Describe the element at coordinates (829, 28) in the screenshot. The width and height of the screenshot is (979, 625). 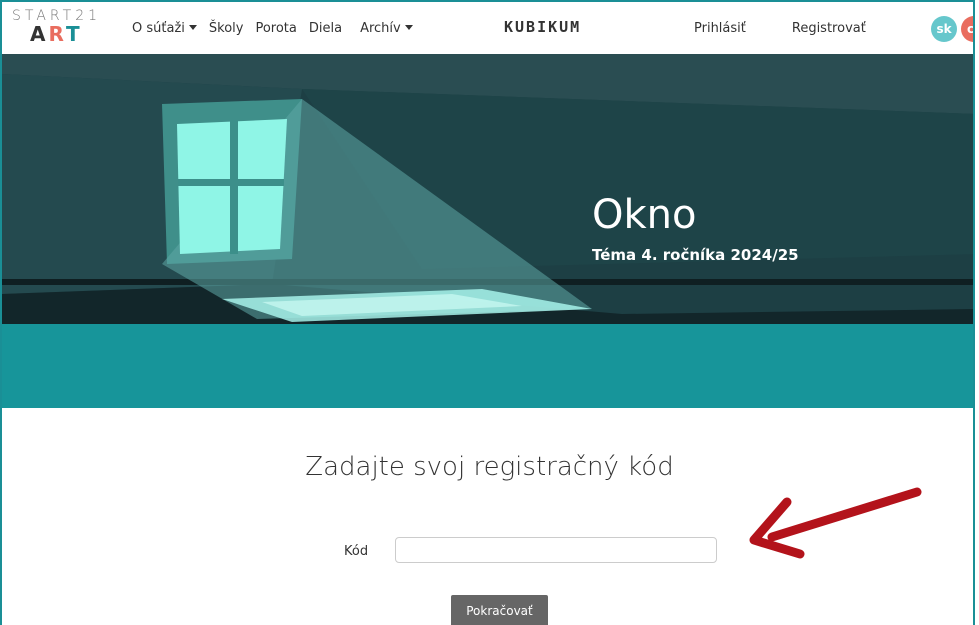
I see `register-link: Registrovať` at that location.